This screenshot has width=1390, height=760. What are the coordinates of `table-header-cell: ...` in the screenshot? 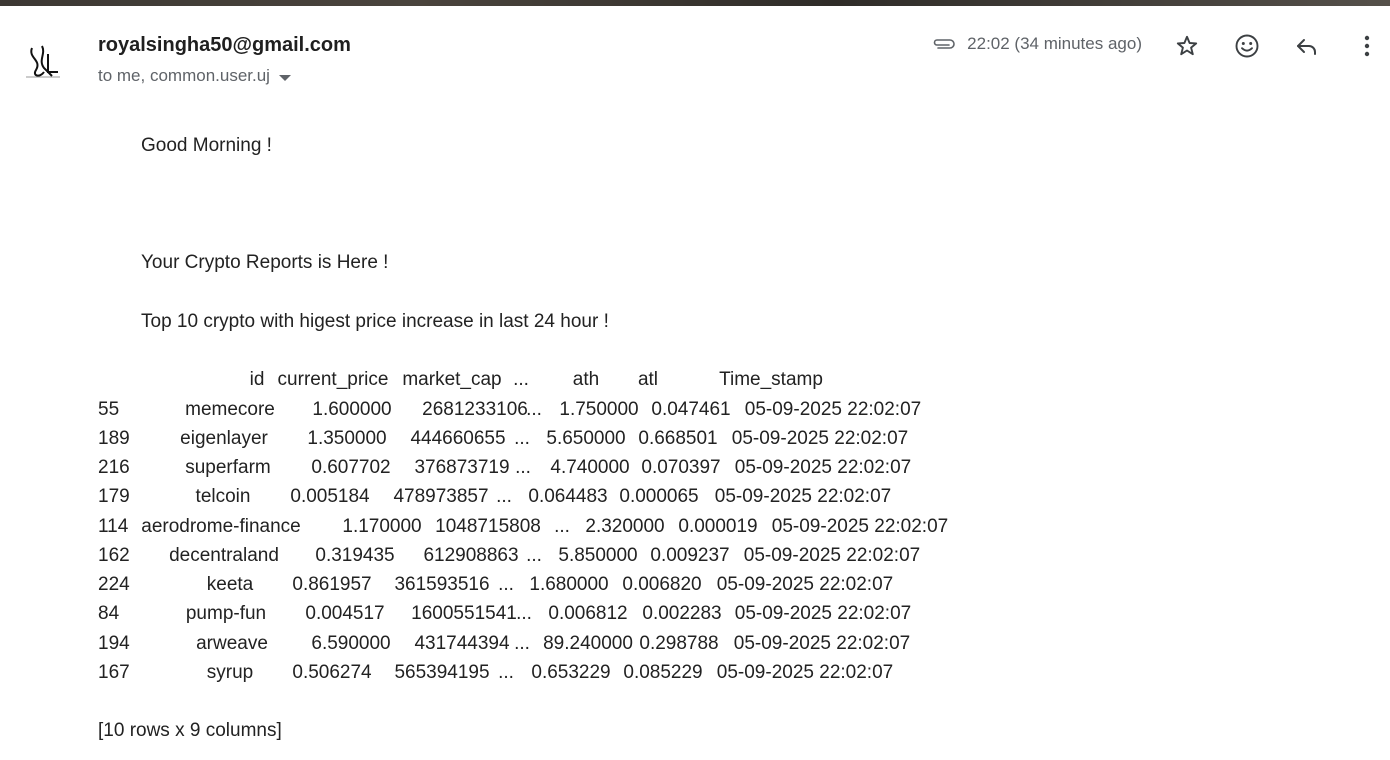 It's located at (521, 379).